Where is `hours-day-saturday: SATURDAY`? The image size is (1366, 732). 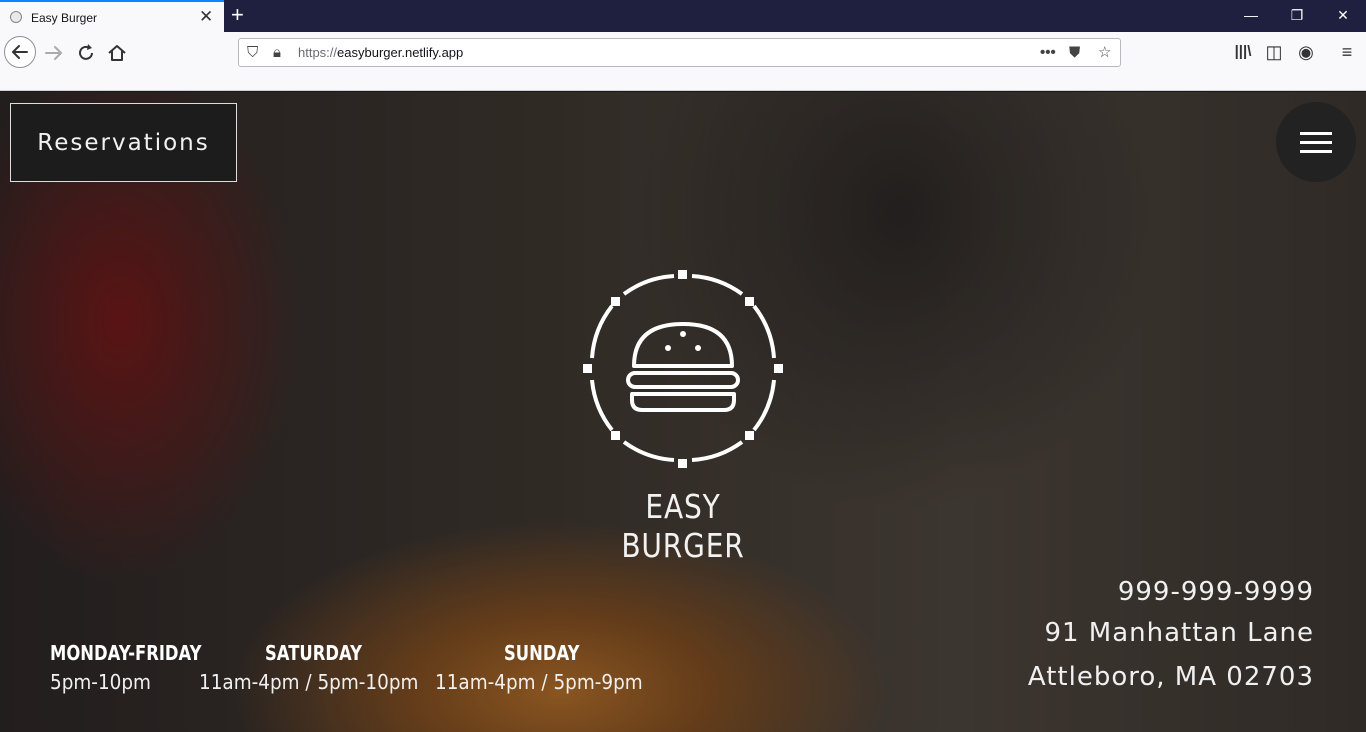
hours-day-saturday: SATURDAY is located at coordinates (313, 653).